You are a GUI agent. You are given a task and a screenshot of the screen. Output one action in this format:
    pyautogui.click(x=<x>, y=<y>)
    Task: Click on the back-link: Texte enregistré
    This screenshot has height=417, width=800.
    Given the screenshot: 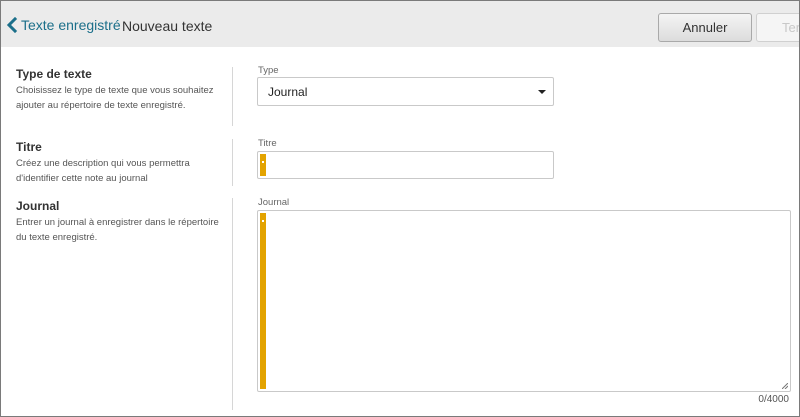 What is the action you would take?
    pyautogui.click(x=63, y=25)
    